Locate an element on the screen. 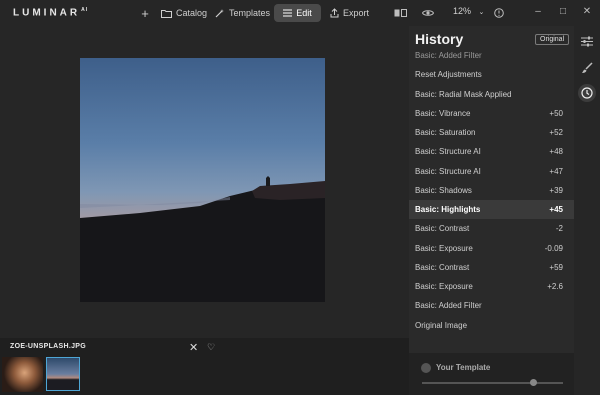  history-item: Basic: Structure AI +48 is located at coordinates (491, 151).